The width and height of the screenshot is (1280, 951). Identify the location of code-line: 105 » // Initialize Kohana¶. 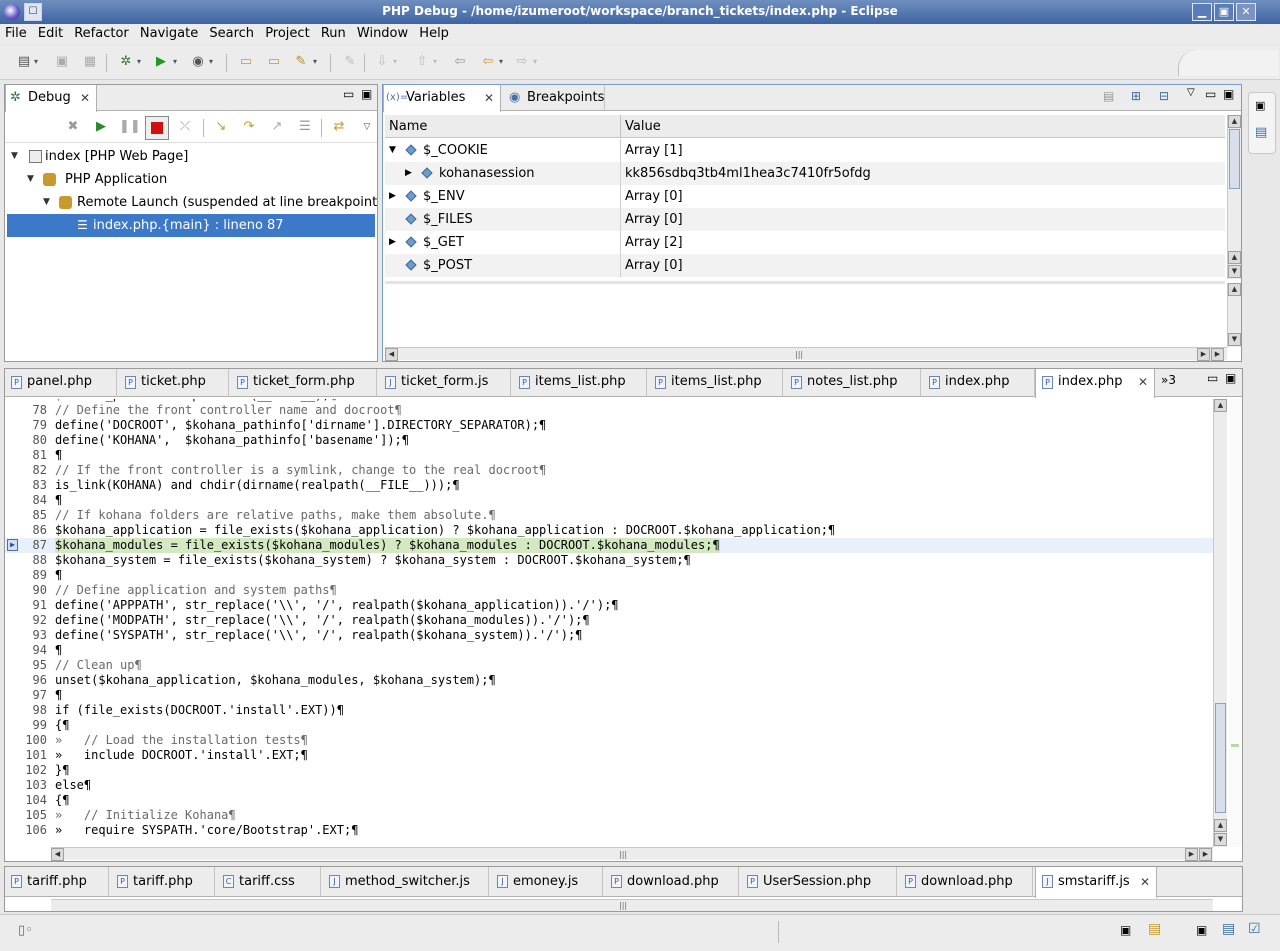
(609, 815).